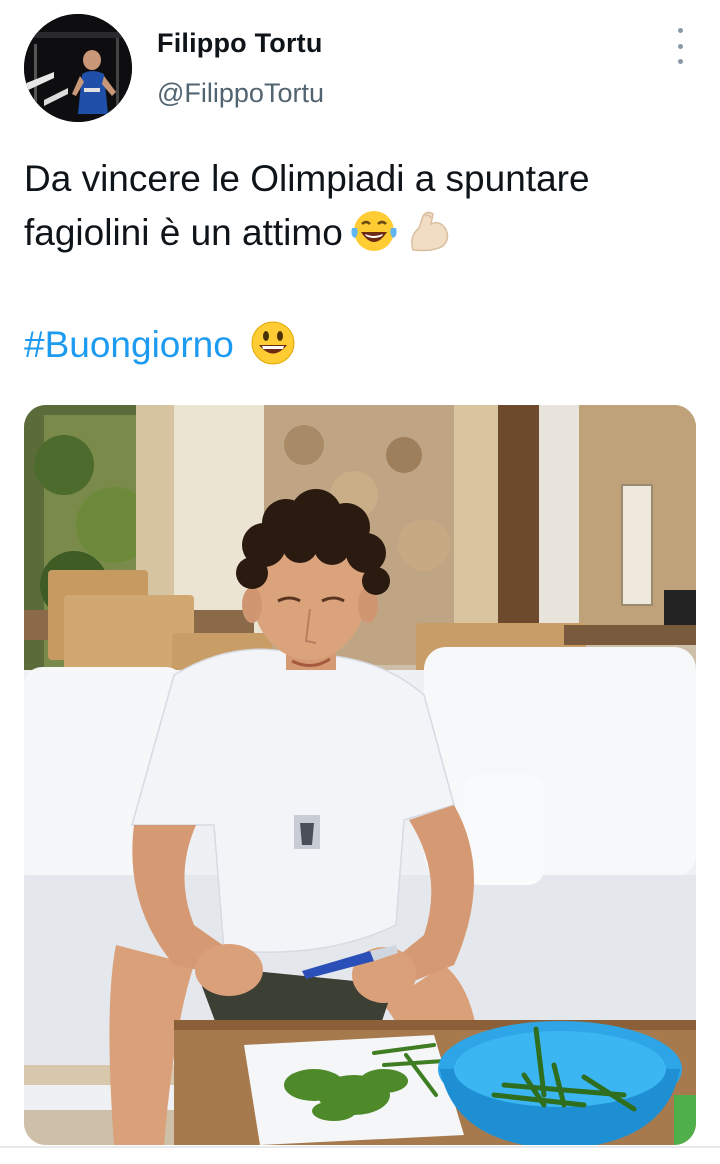  Describe the element at coordinates (129, 344) in the screenshot. I see `hashtag-link: #Buongiorno` at that location.